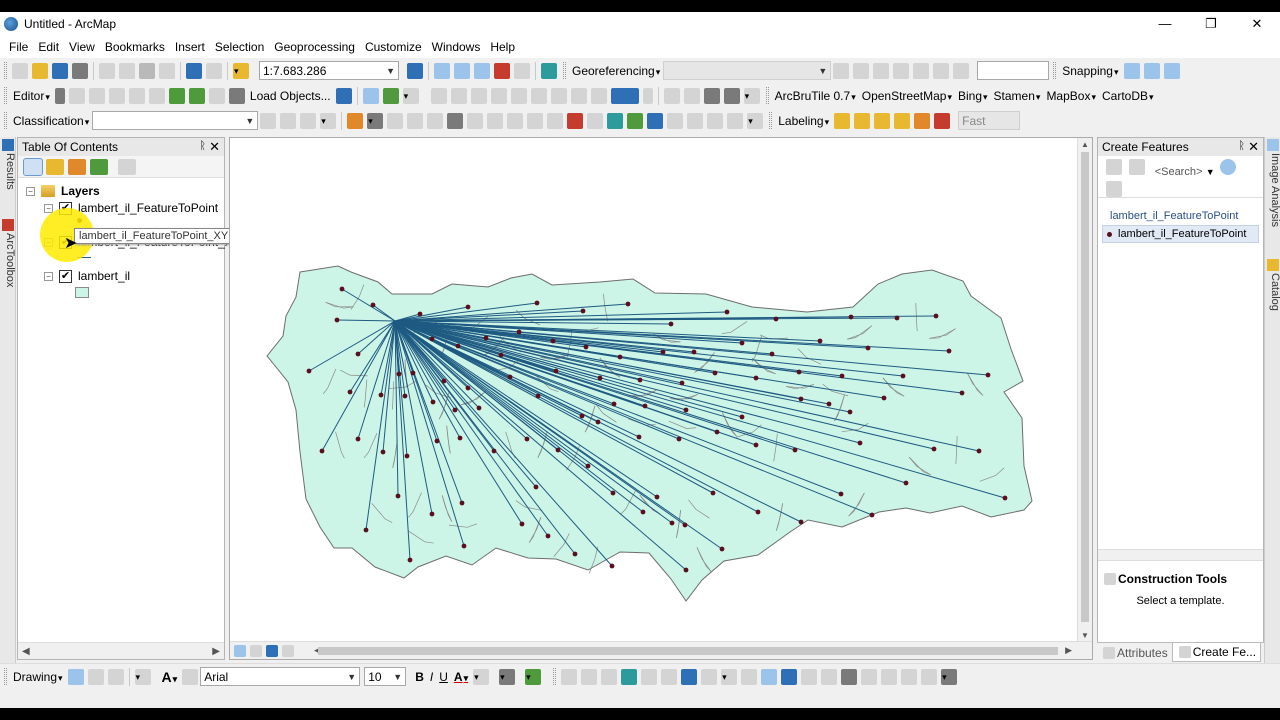 This screenshot has width=1280, height=720. What do you see at coordinates (329, 70) in the screenshot?
I see `map-scale-combo: 1:7.683.286 ▼` at bounding box center [329, 70].